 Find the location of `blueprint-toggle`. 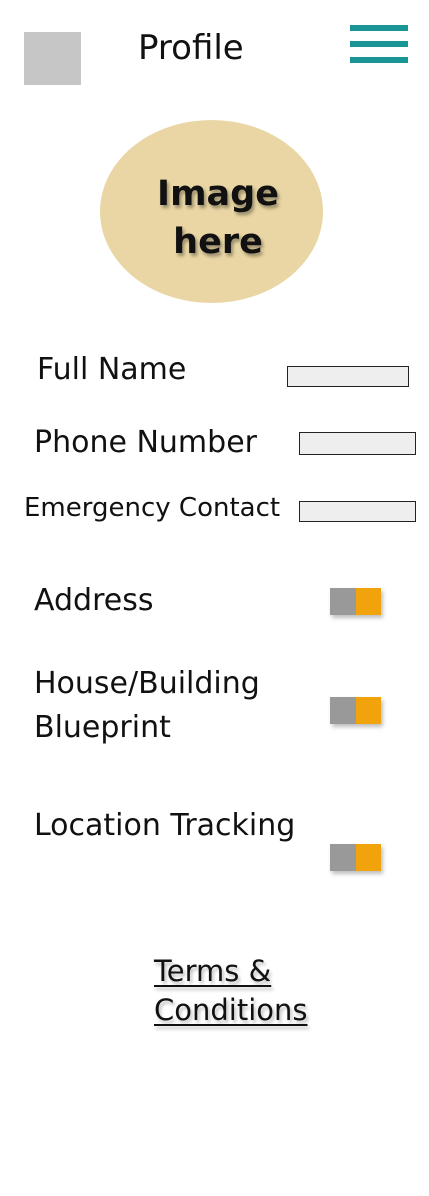

blueprint-toggle is located at coordinates (355, 710).